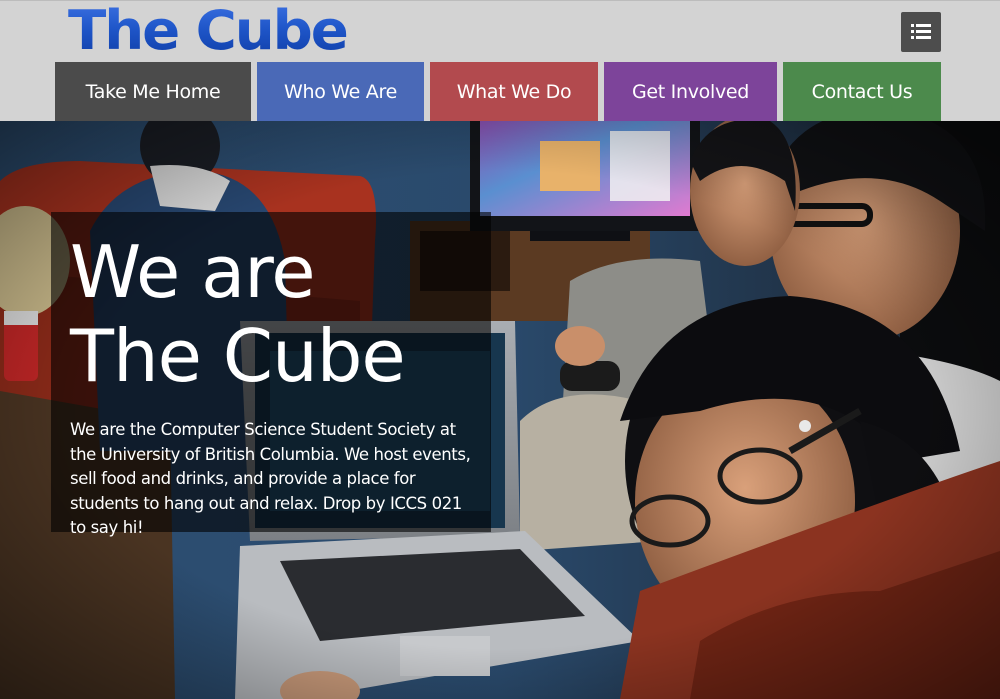 Image resolution: width=1000 pixels, height=699 pixels. What do you see at coordinates (193, 272) in the screenshot?
I see `hero-title-line-1: We are` at bounding box center [193, 272].